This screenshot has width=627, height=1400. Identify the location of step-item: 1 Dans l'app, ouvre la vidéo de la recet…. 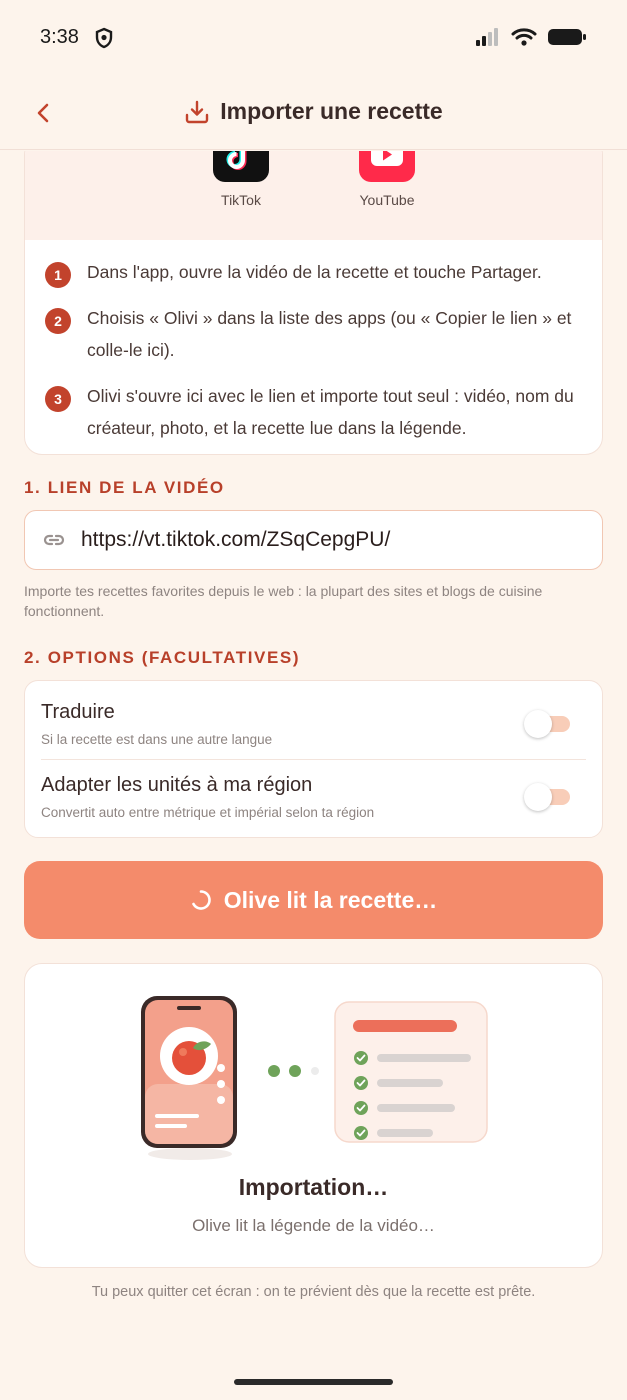
(313, 272).